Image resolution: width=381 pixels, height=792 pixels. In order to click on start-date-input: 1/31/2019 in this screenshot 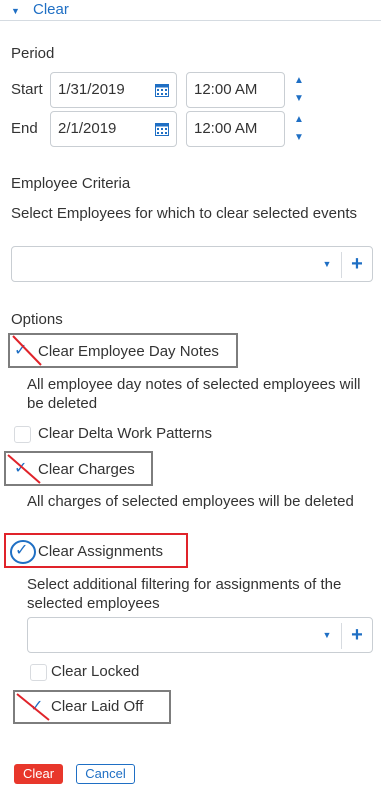, I will do `click(113, 90)`.